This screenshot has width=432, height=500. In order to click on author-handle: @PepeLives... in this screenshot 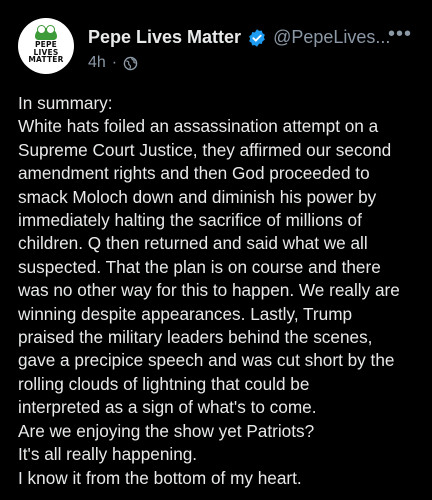, I will do `click(331, 37)`.